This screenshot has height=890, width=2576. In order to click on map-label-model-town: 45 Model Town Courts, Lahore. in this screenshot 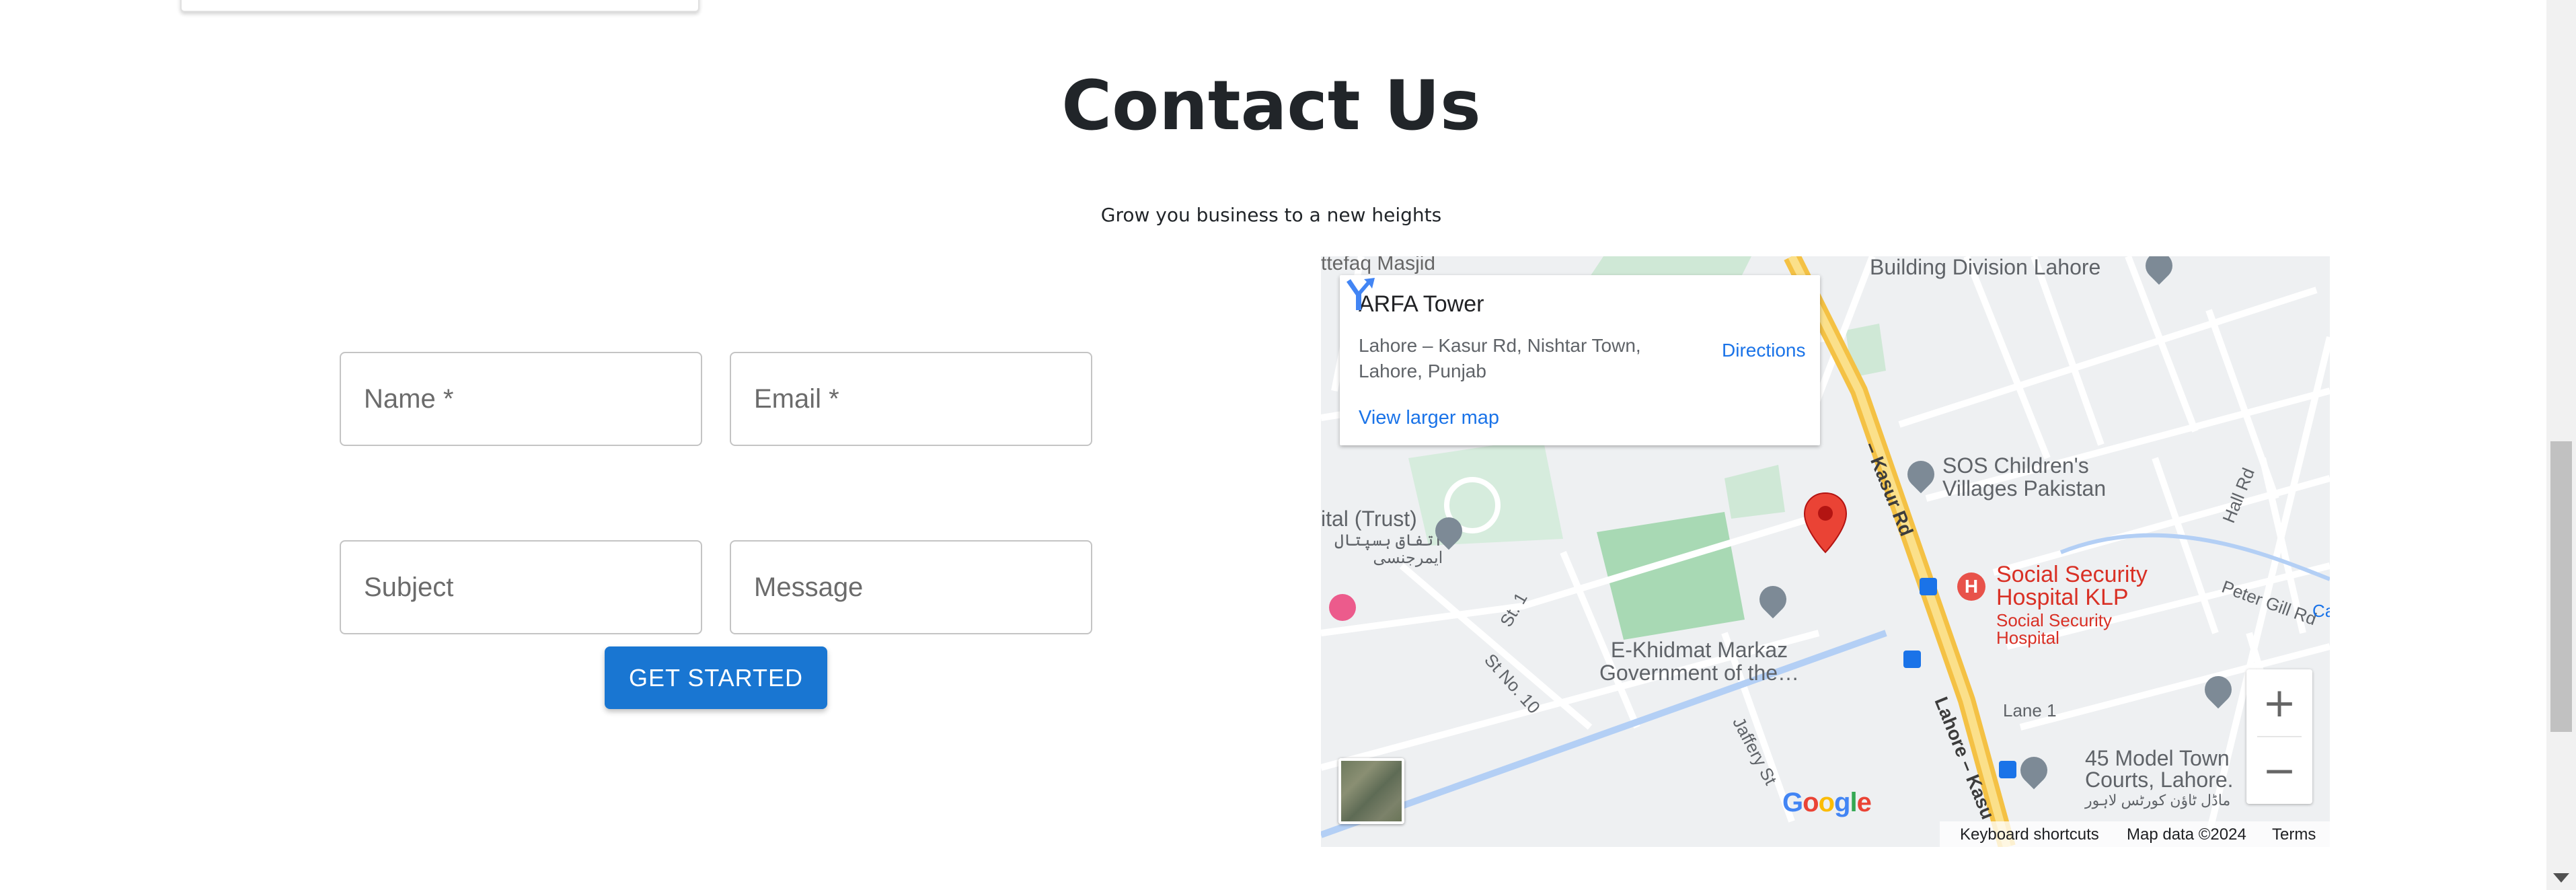, I will do `click(2159, 769)`.